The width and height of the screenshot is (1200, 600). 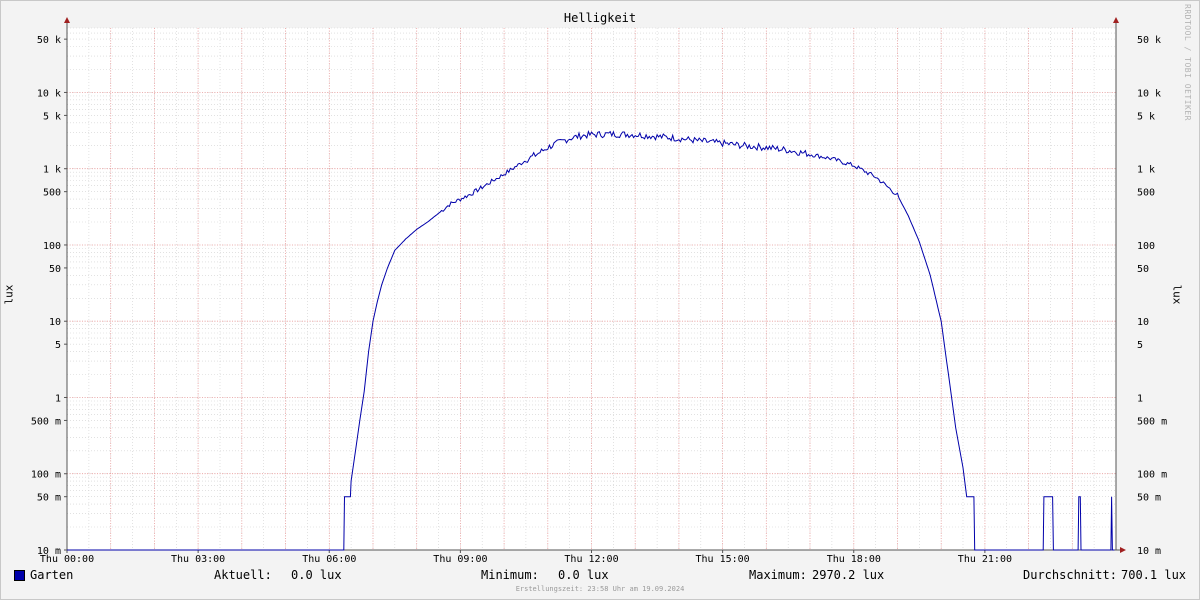 What do you see at coordinates (316, 575) in the screenshot?
I see `legend-current-value: 0.0 lux` at bounding box center [316, 575].